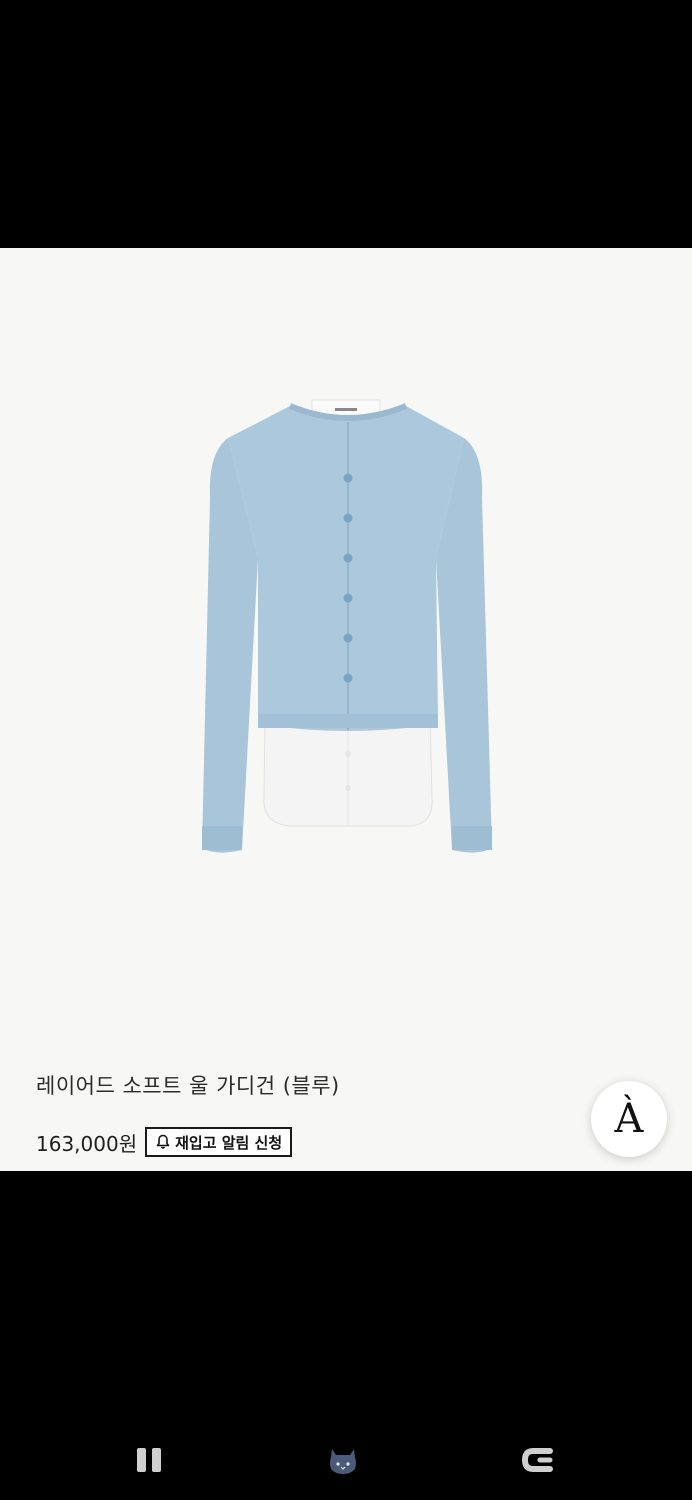  Describe the element at coordinates (229, 1142) in the screenshot. I see `restock-alert-label: 재입고 알림 신청` at that location.